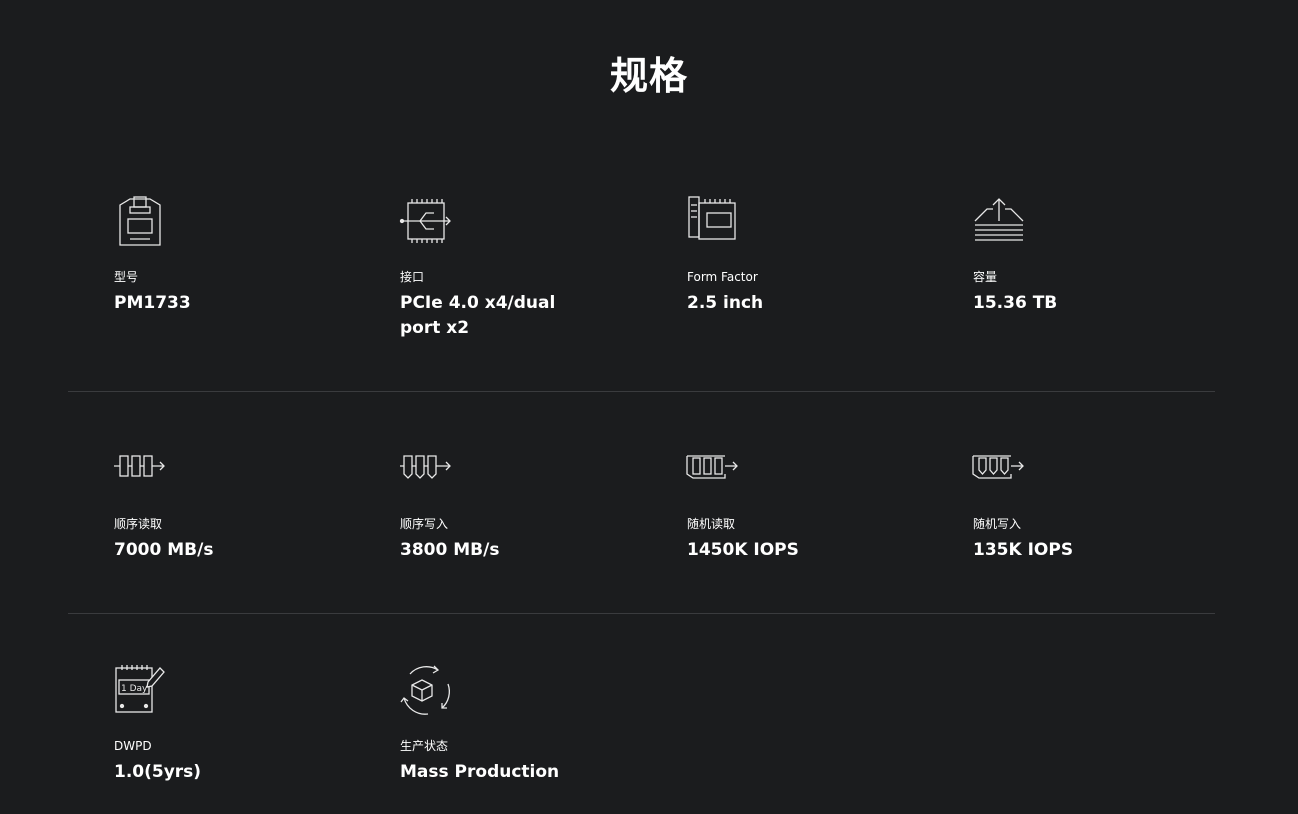 This screenshot has height=814, width=1298. Describe the element at coordinates (140, 223) in the screenshot. I see `model-icon` at that location.